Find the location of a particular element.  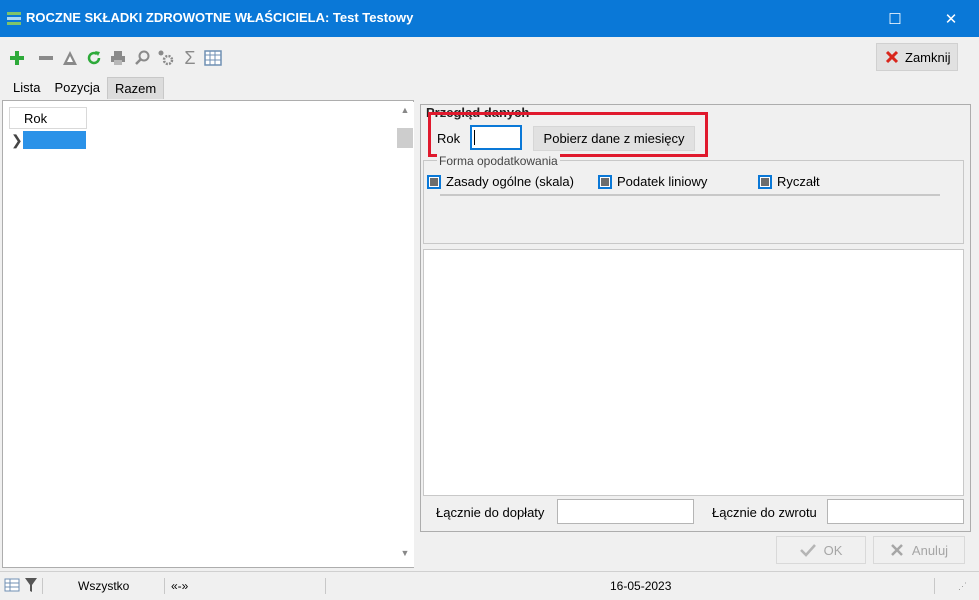

checkbox-label: Zasady ogólne (skala) is located at coordinates (510, 181).